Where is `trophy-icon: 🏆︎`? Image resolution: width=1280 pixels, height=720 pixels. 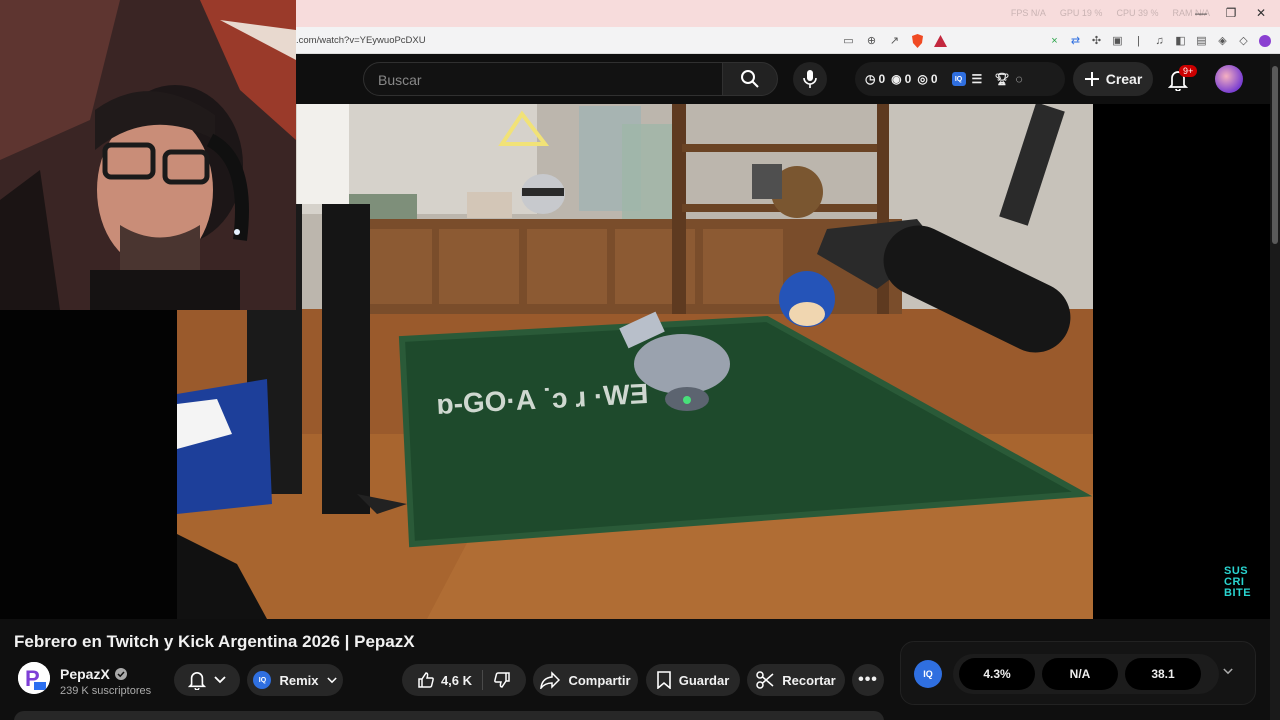 trophy-icon: 🏆︎ is located at coordinates (1001, 79).